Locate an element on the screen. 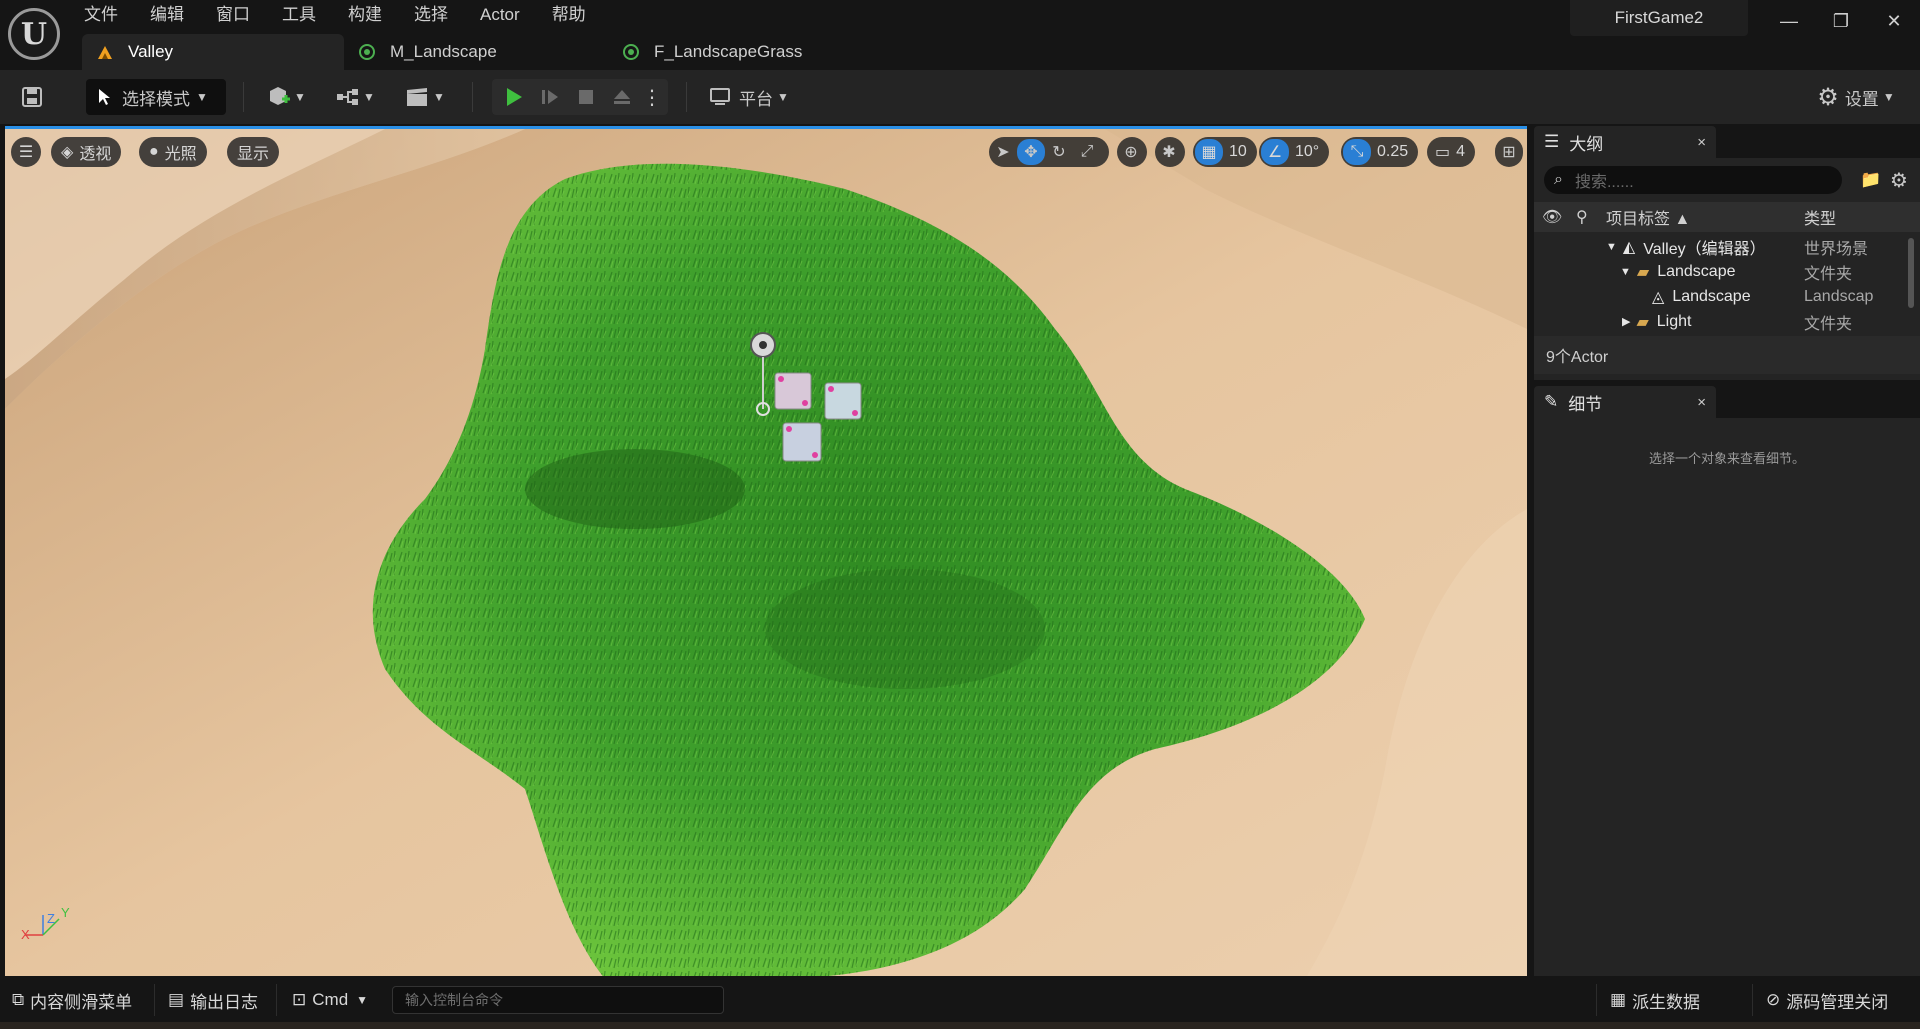 Image resolution: width=1920 pixels, height=1029 pixels. add-folder-icon: 📁 is located at coordinates (1870, 180).